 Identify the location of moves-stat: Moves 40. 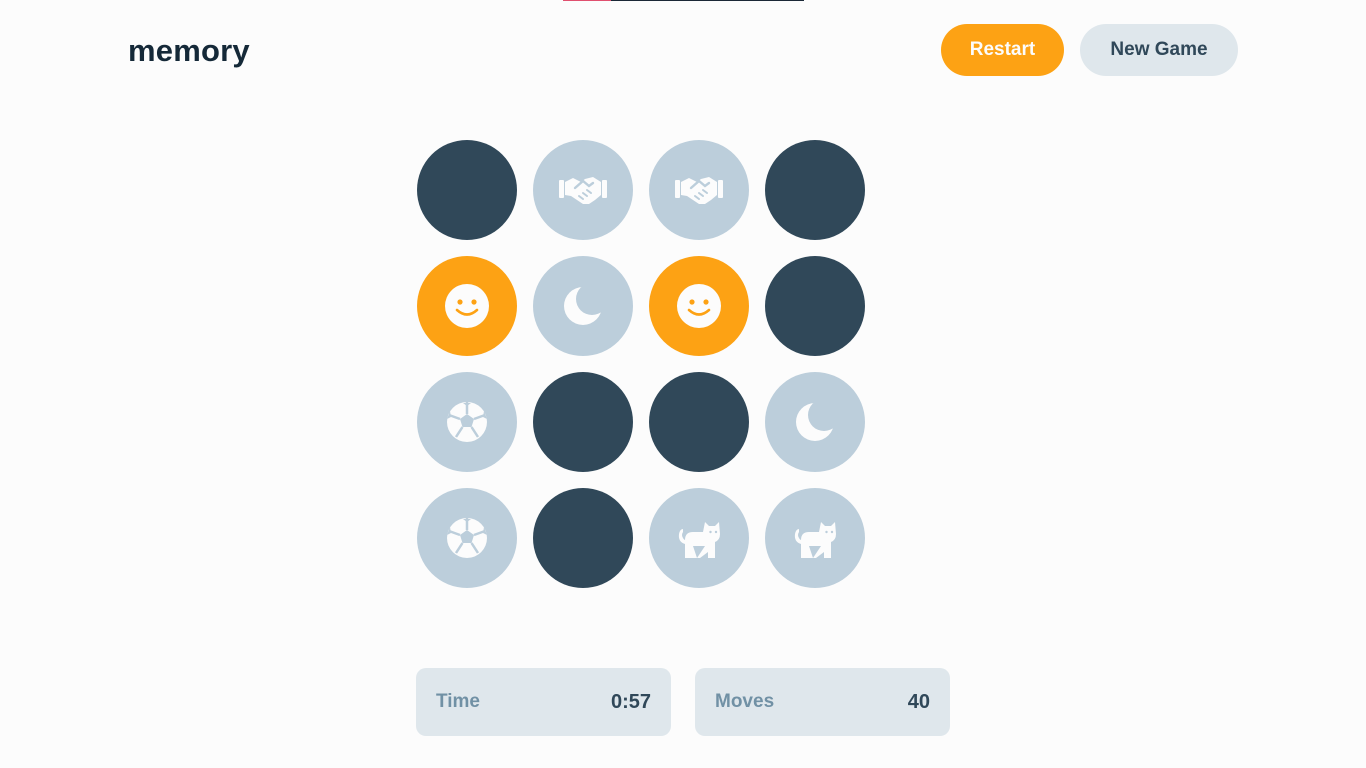
(822, 702).